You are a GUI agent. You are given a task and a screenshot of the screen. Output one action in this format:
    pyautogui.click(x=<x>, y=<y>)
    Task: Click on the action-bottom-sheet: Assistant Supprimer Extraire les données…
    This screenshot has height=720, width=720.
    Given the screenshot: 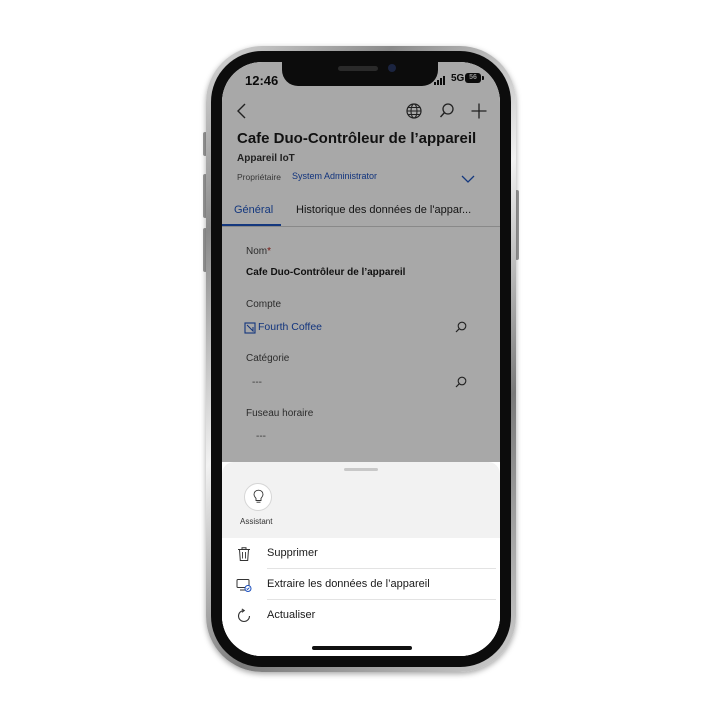 What is the action you would take?
    pyautogui.click(x=361, y=559)
    